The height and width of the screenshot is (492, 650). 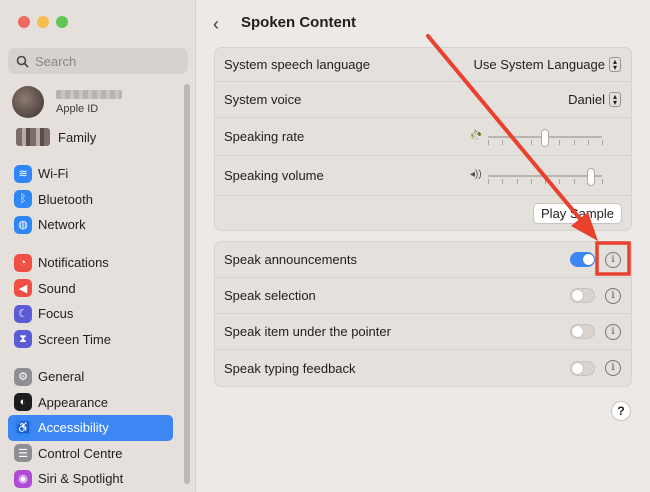 I want to click on sidebar-item-bluetooth: ᛒ Bluetooth, so click(x=90, y=200).